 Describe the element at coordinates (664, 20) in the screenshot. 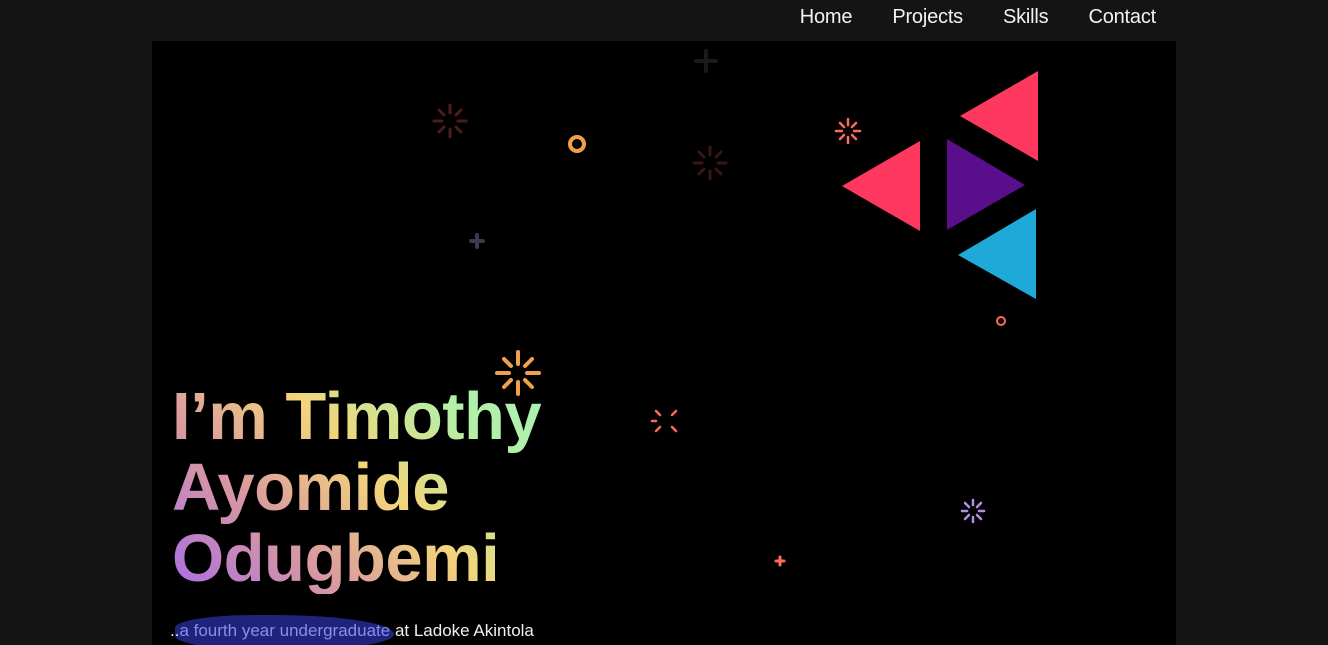

I see `top-navbar: Home Projects Skills Contact` at that location.